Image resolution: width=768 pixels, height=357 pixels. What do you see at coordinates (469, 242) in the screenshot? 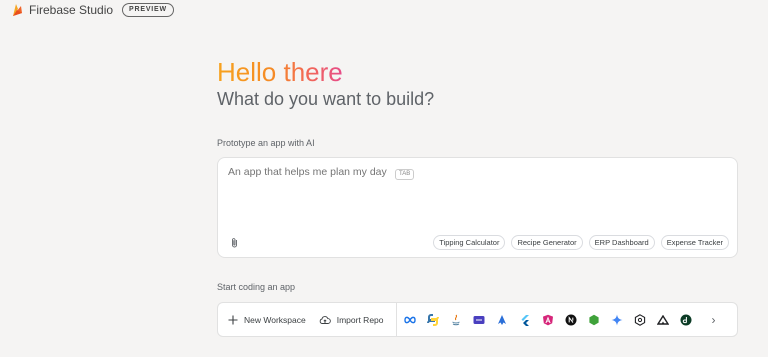
I see `suggestion-chip: Tipping Calculator` at bounding box center [469, 242].